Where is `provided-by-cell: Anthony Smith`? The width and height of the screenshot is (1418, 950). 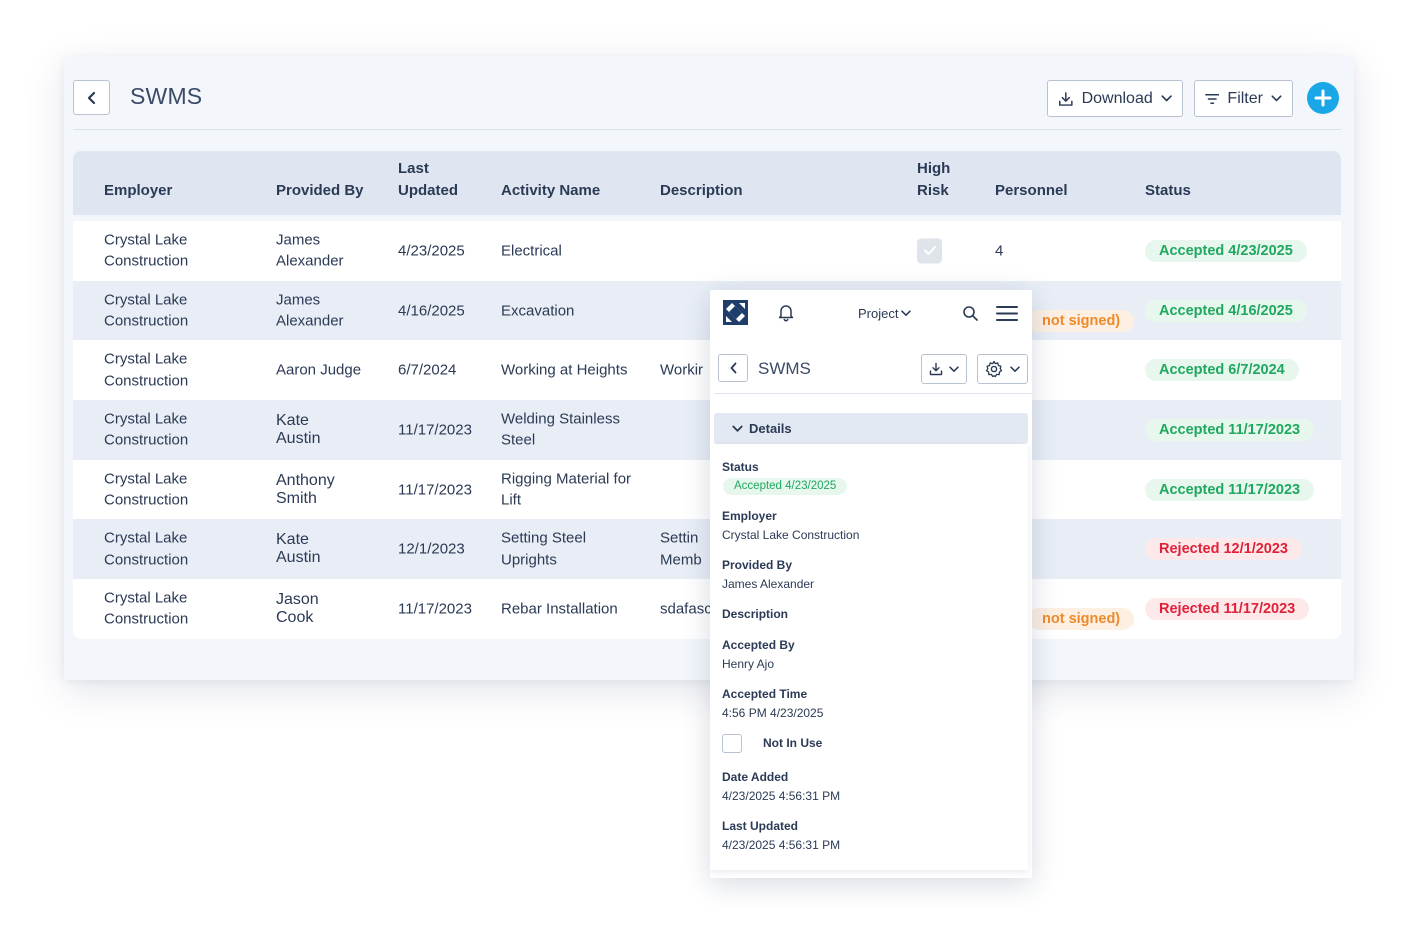 provided-by-cell: Anthony Smith is located at coordinates (305, 489).